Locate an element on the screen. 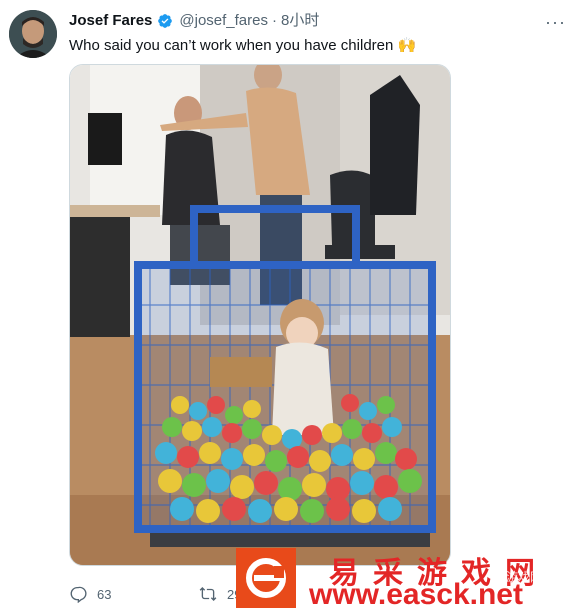  reply-count: 63 is located at coordinates (104, 594).